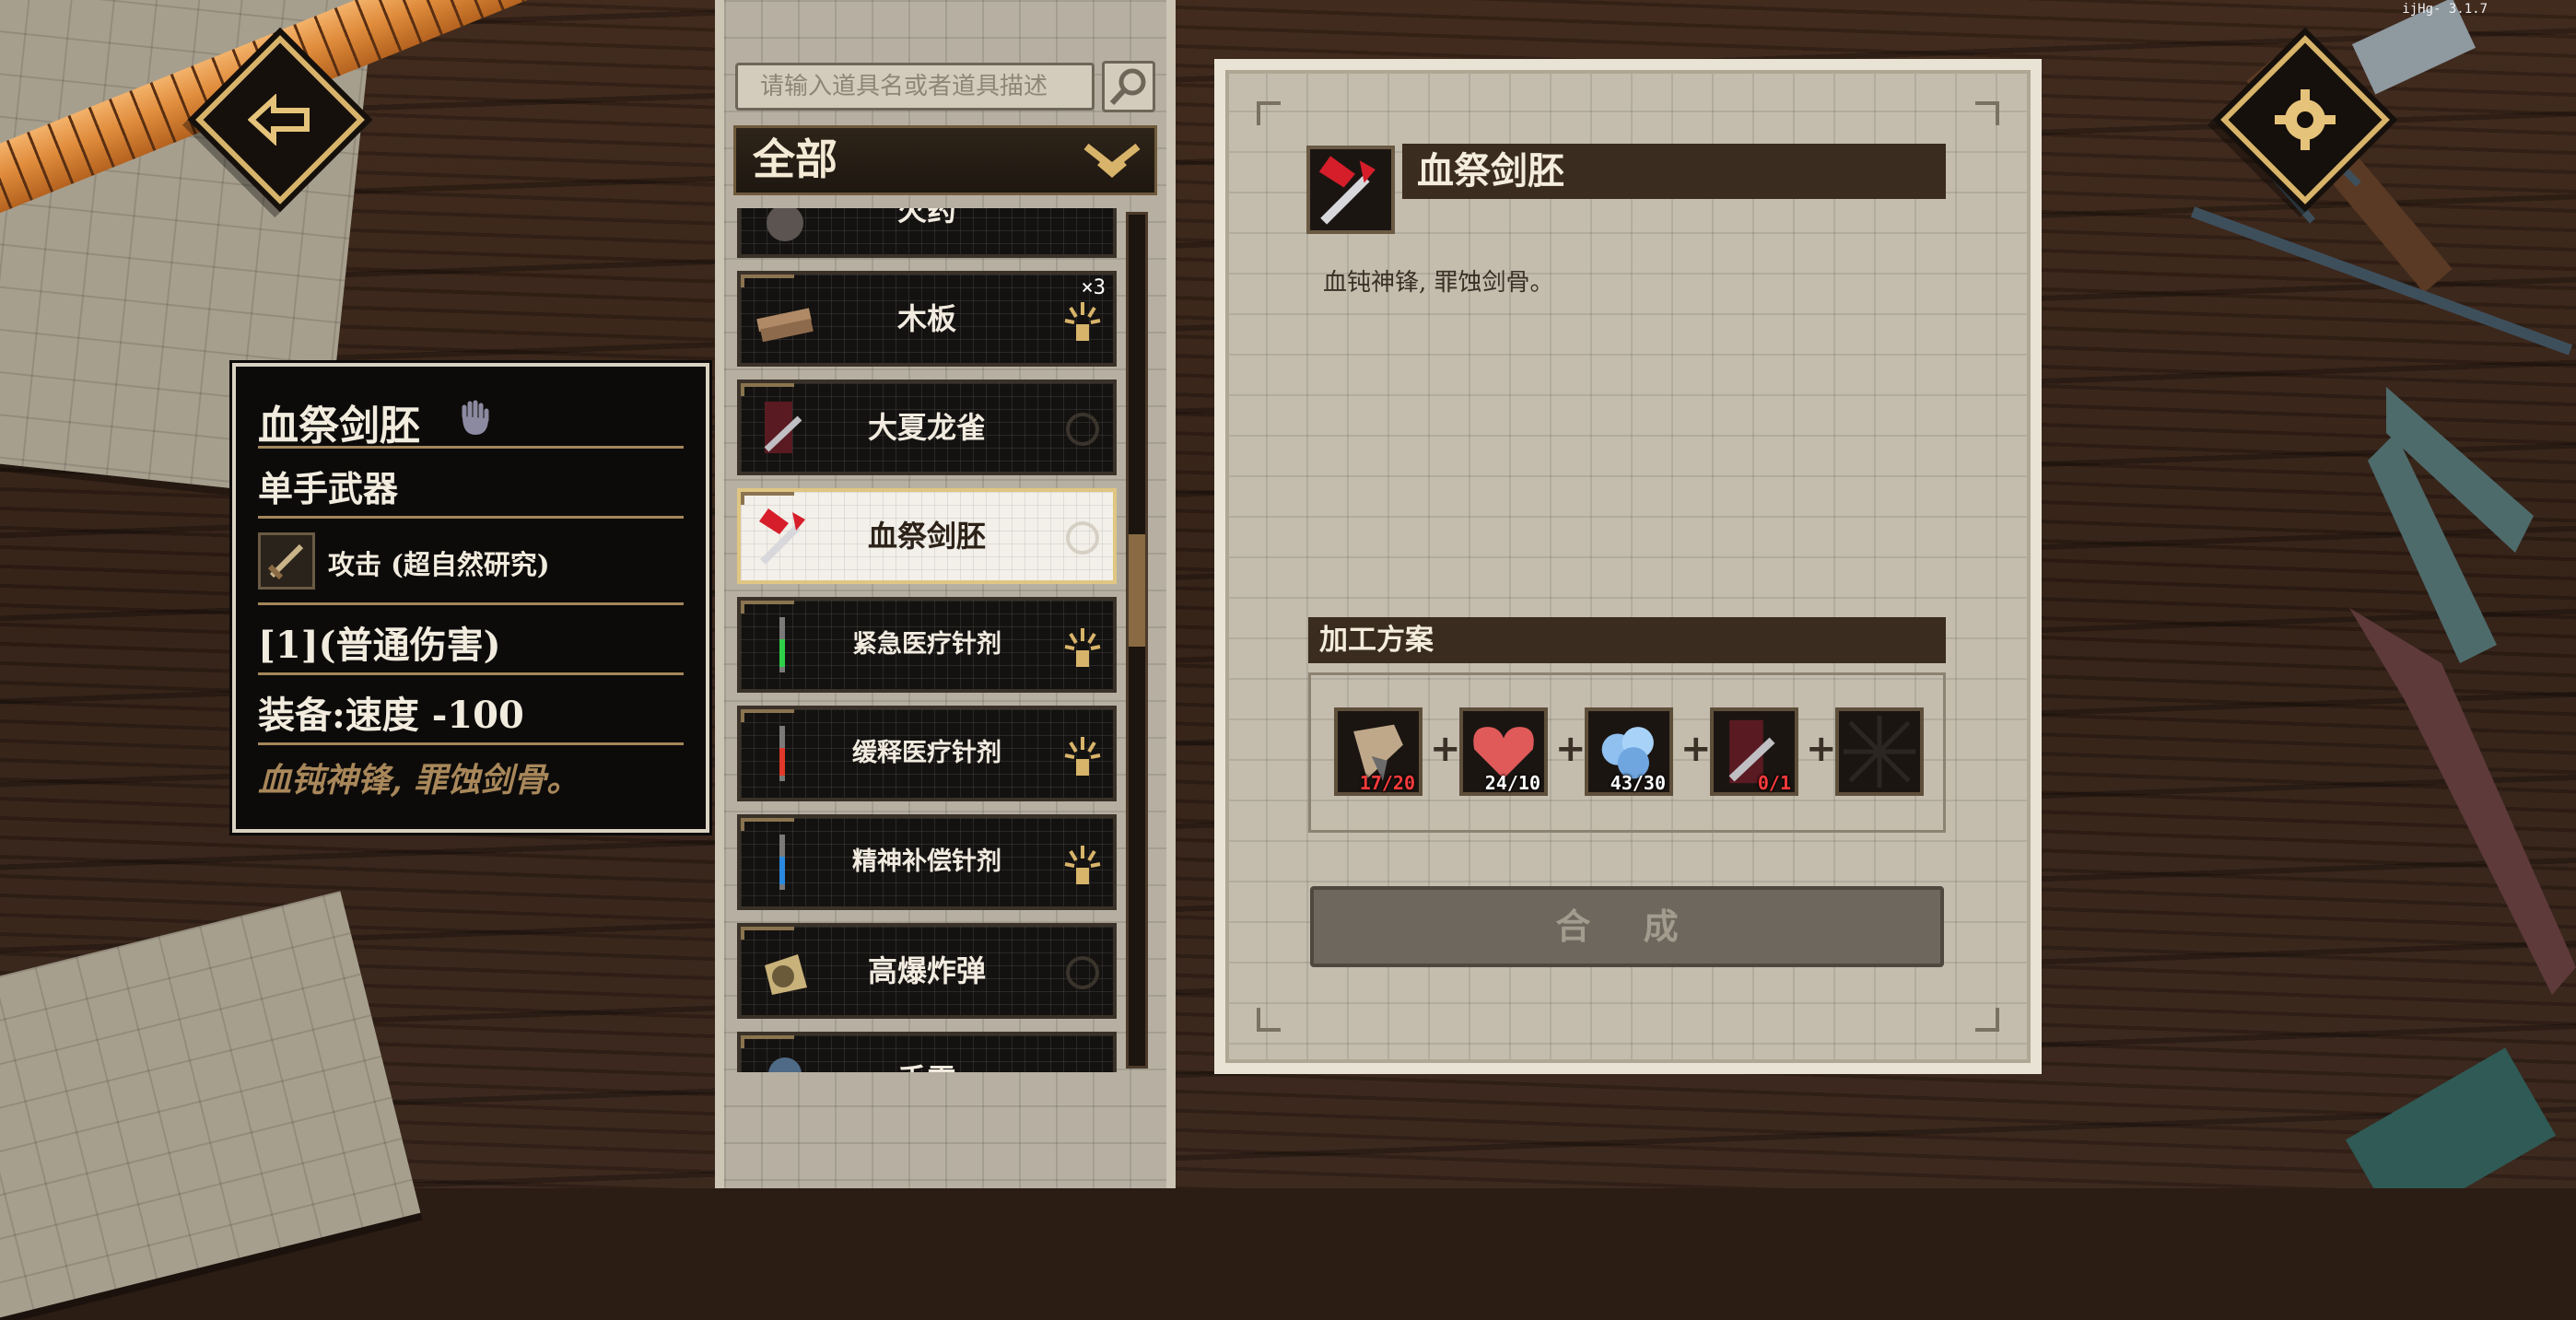 This screenshot has height=1320, width=2576. I want to click on detail-item-icon, so click(1350, 190).